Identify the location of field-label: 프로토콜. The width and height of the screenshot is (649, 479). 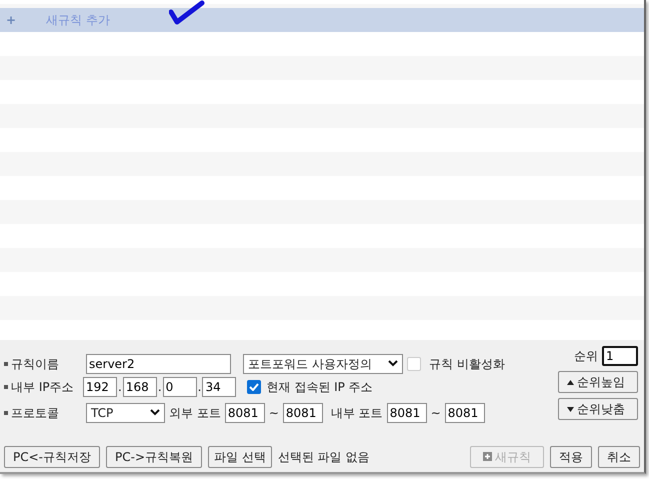
(43, 413).